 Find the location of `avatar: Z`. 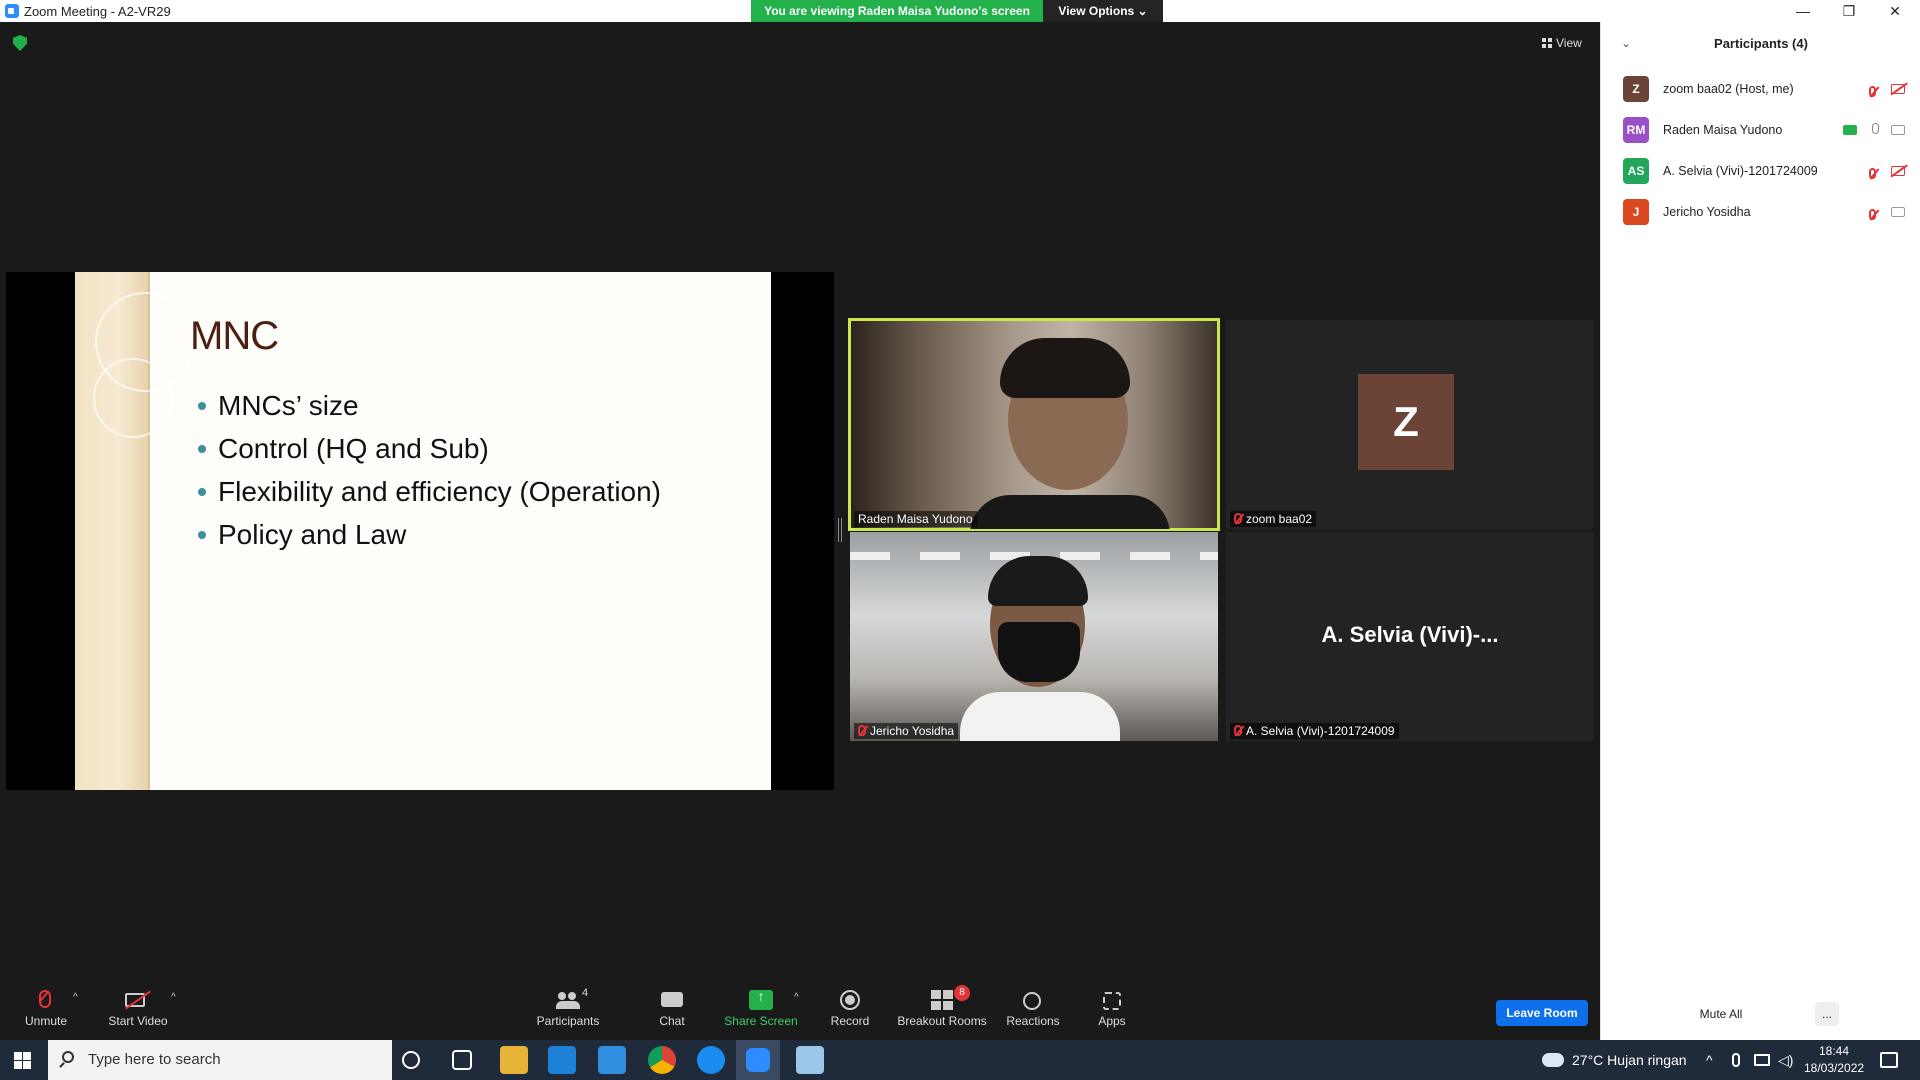

avatar: Z is located at coordinates (1636, 89).